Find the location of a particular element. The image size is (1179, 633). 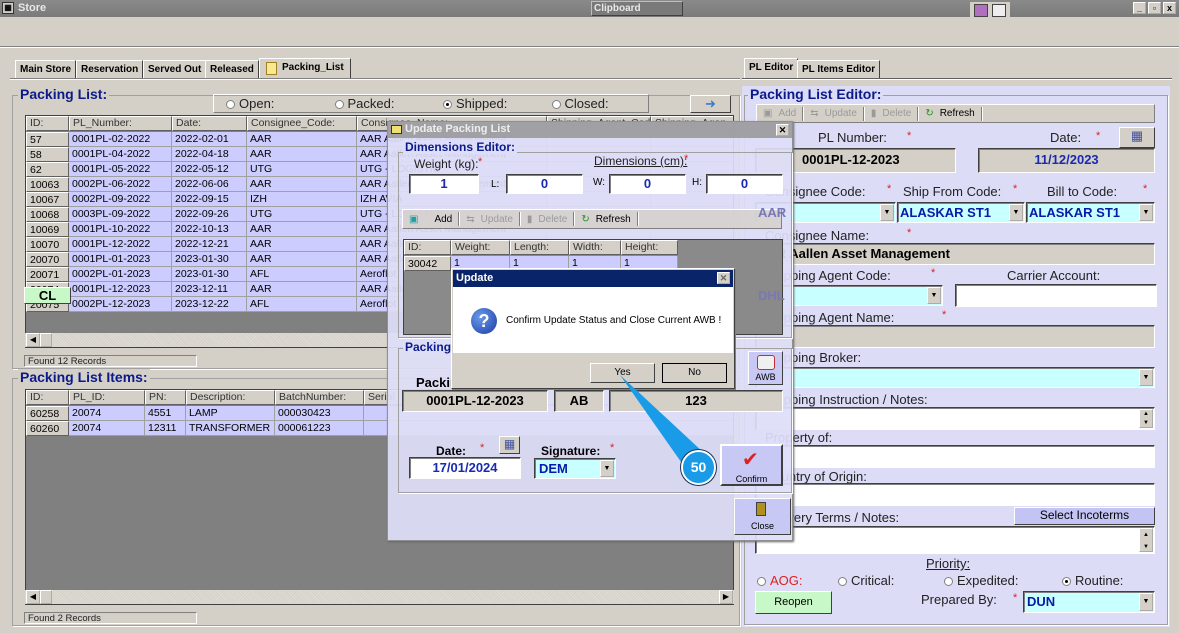

origin-field is located at coordinates (955, 494).